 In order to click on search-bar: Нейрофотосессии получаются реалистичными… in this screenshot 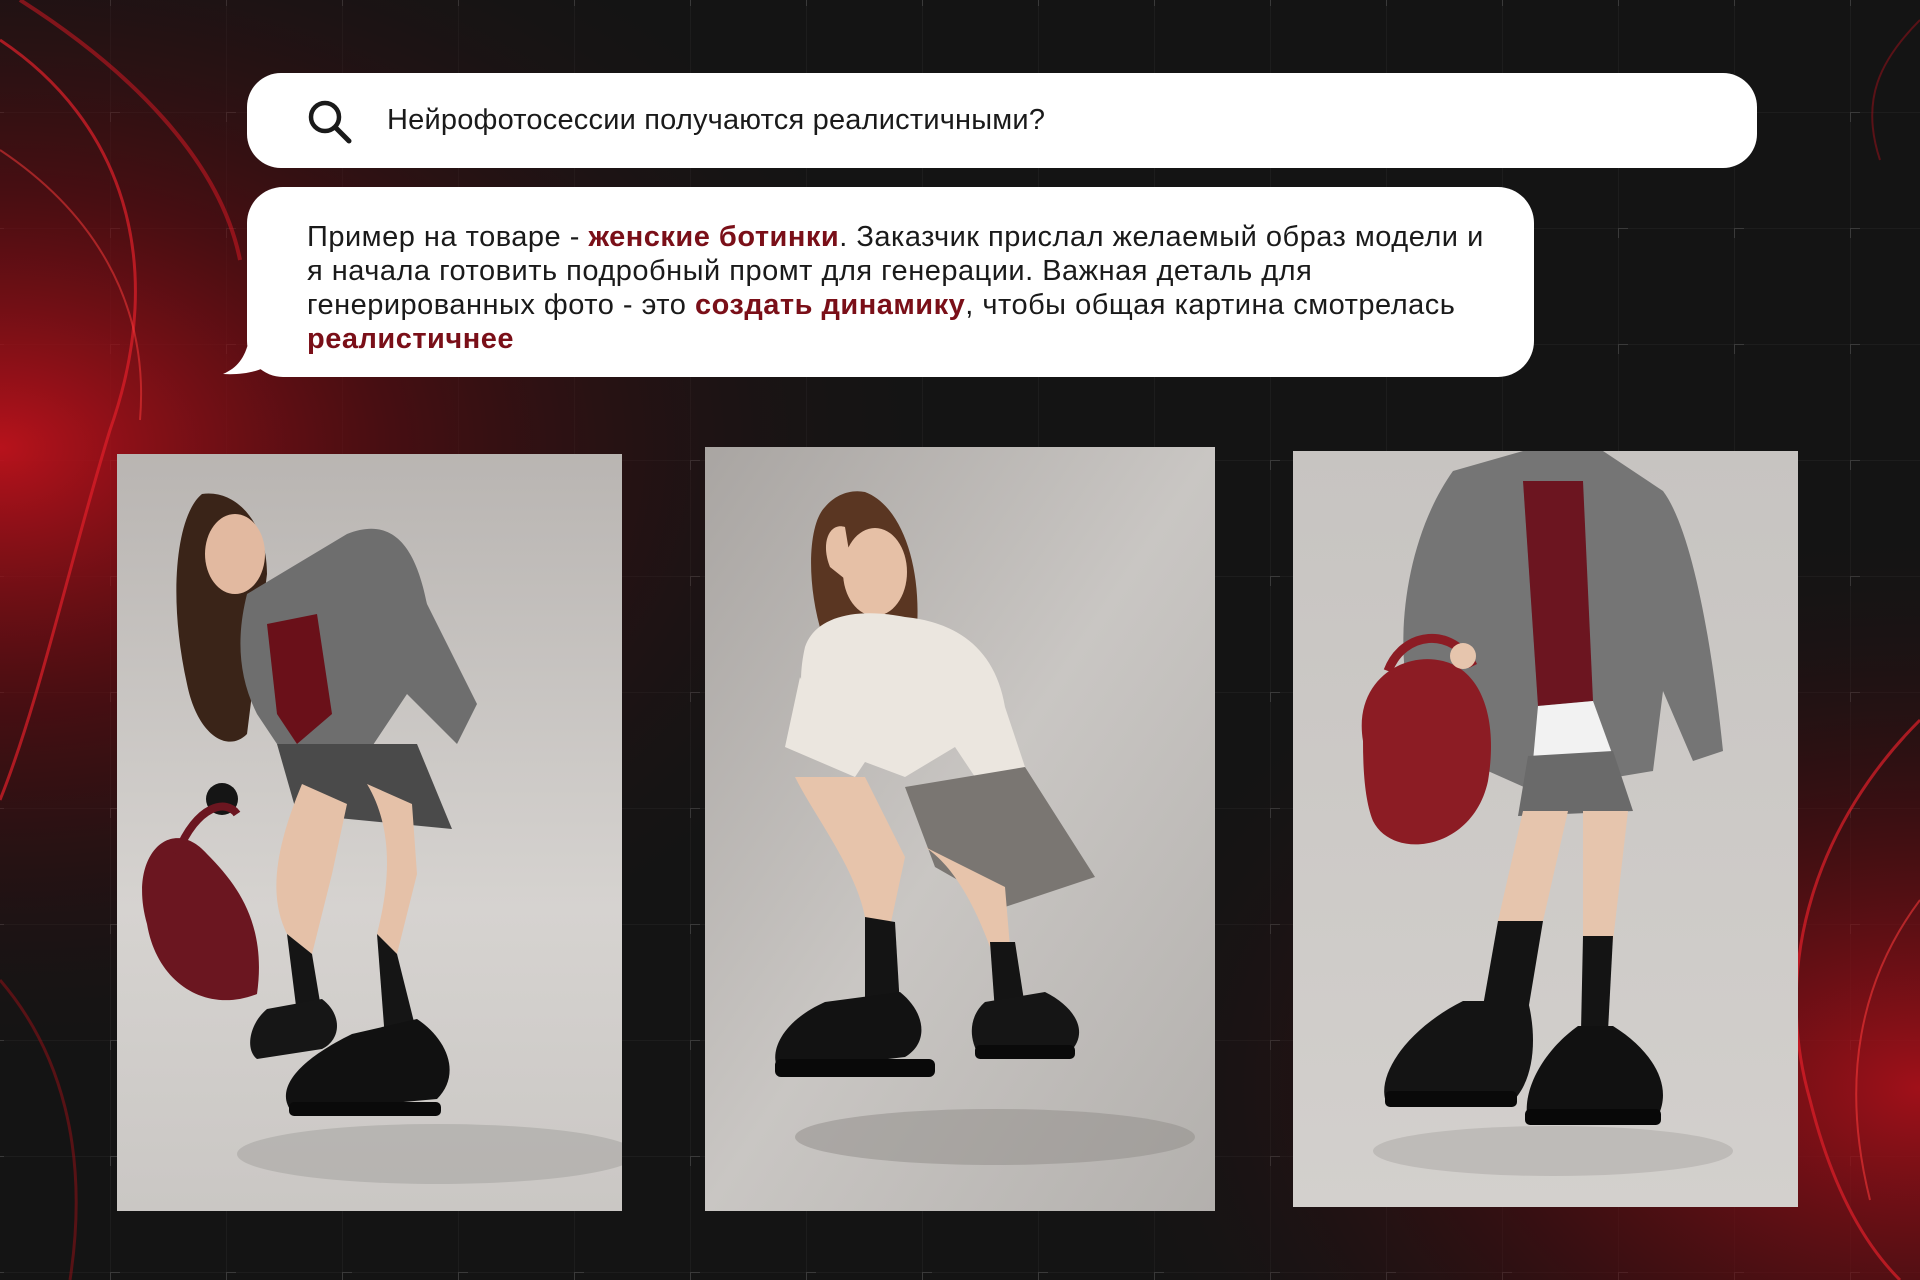, I will do `click(1002, 120)`.